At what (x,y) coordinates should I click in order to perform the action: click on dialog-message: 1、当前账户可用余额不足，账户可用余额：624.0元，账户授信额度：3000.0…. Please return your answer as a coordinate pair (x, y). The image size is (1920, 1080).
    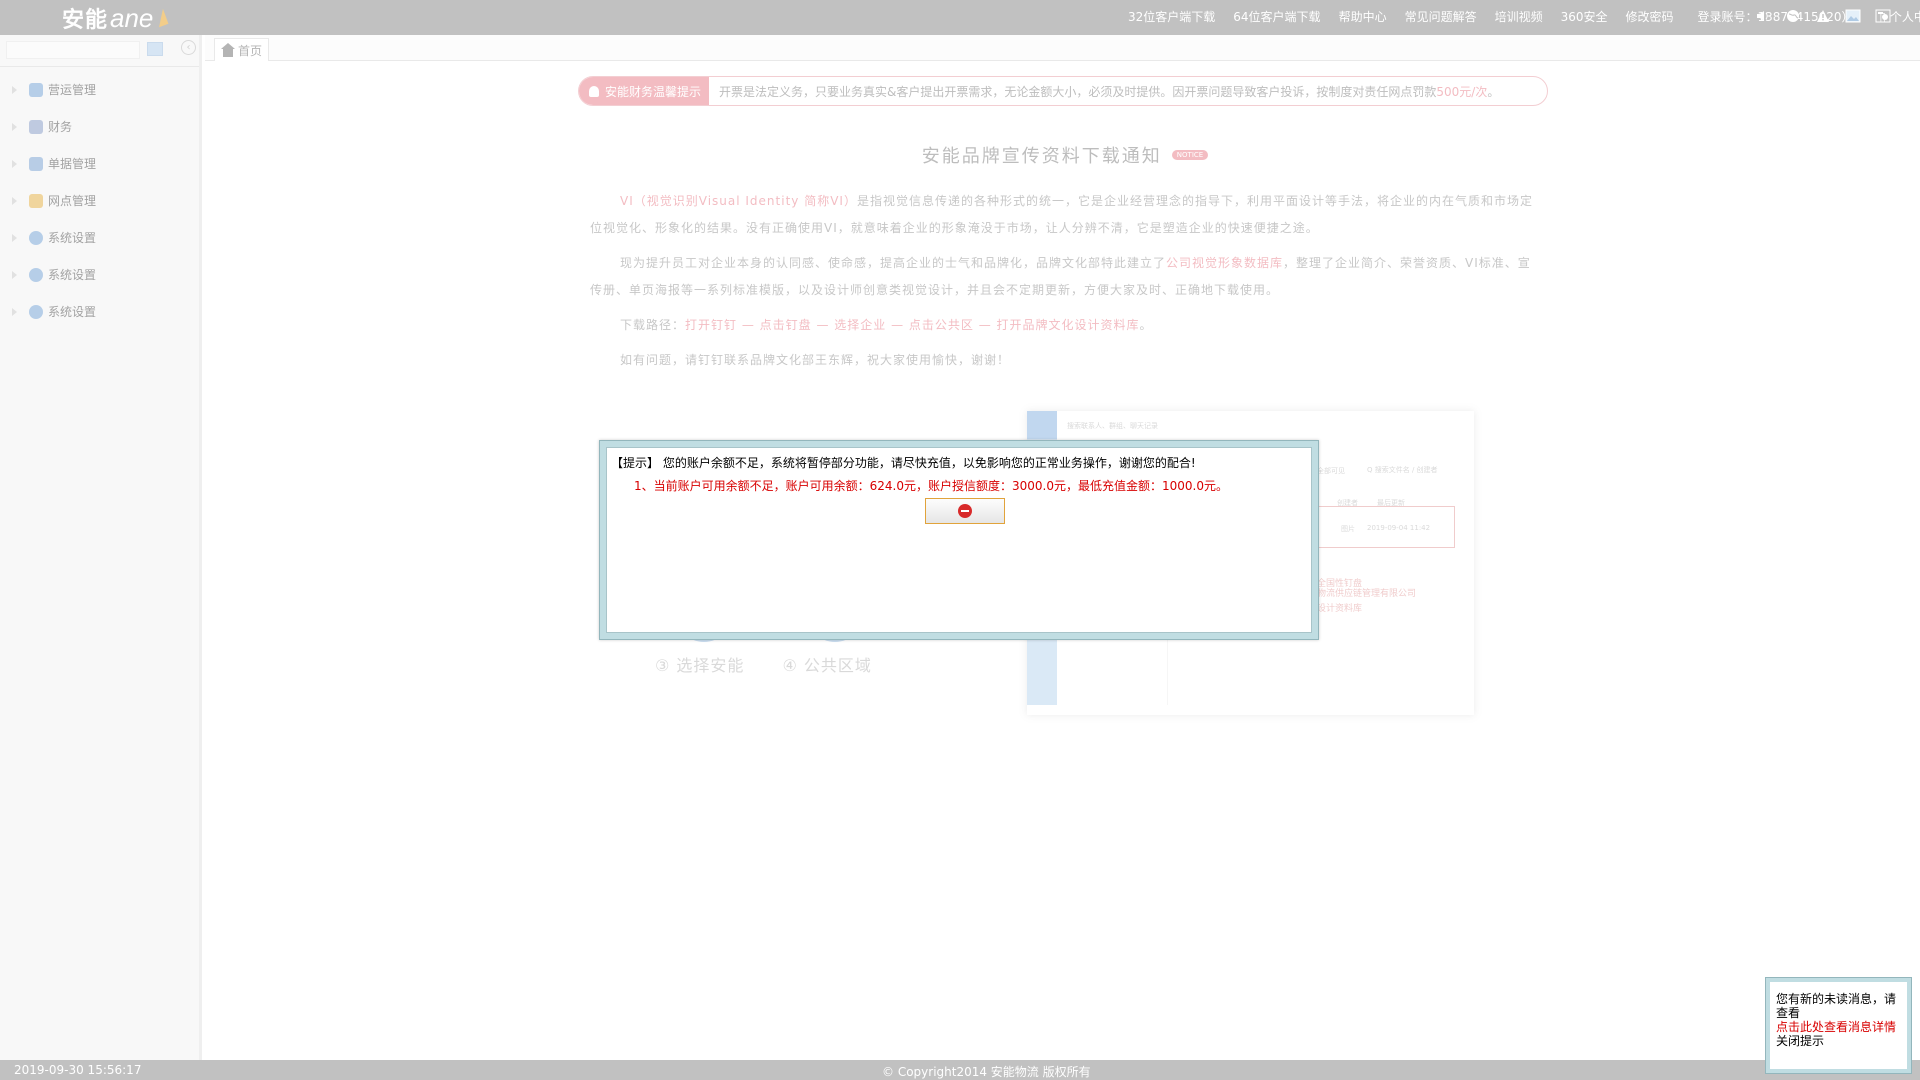
    Looking at the image, I should click on (931, 486).